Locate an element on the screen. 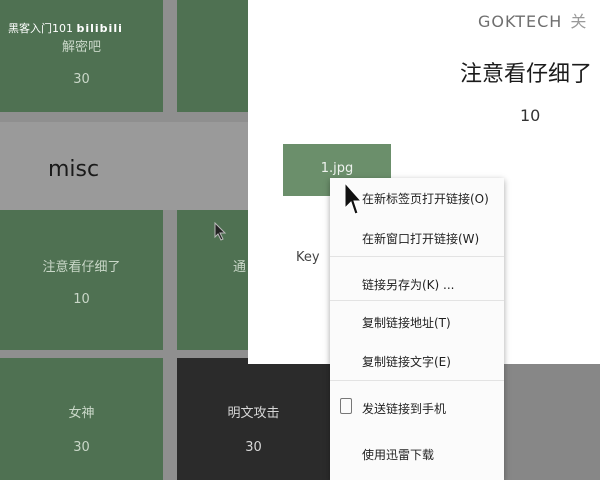  category-label: misc is located at coordinates (74, 169).